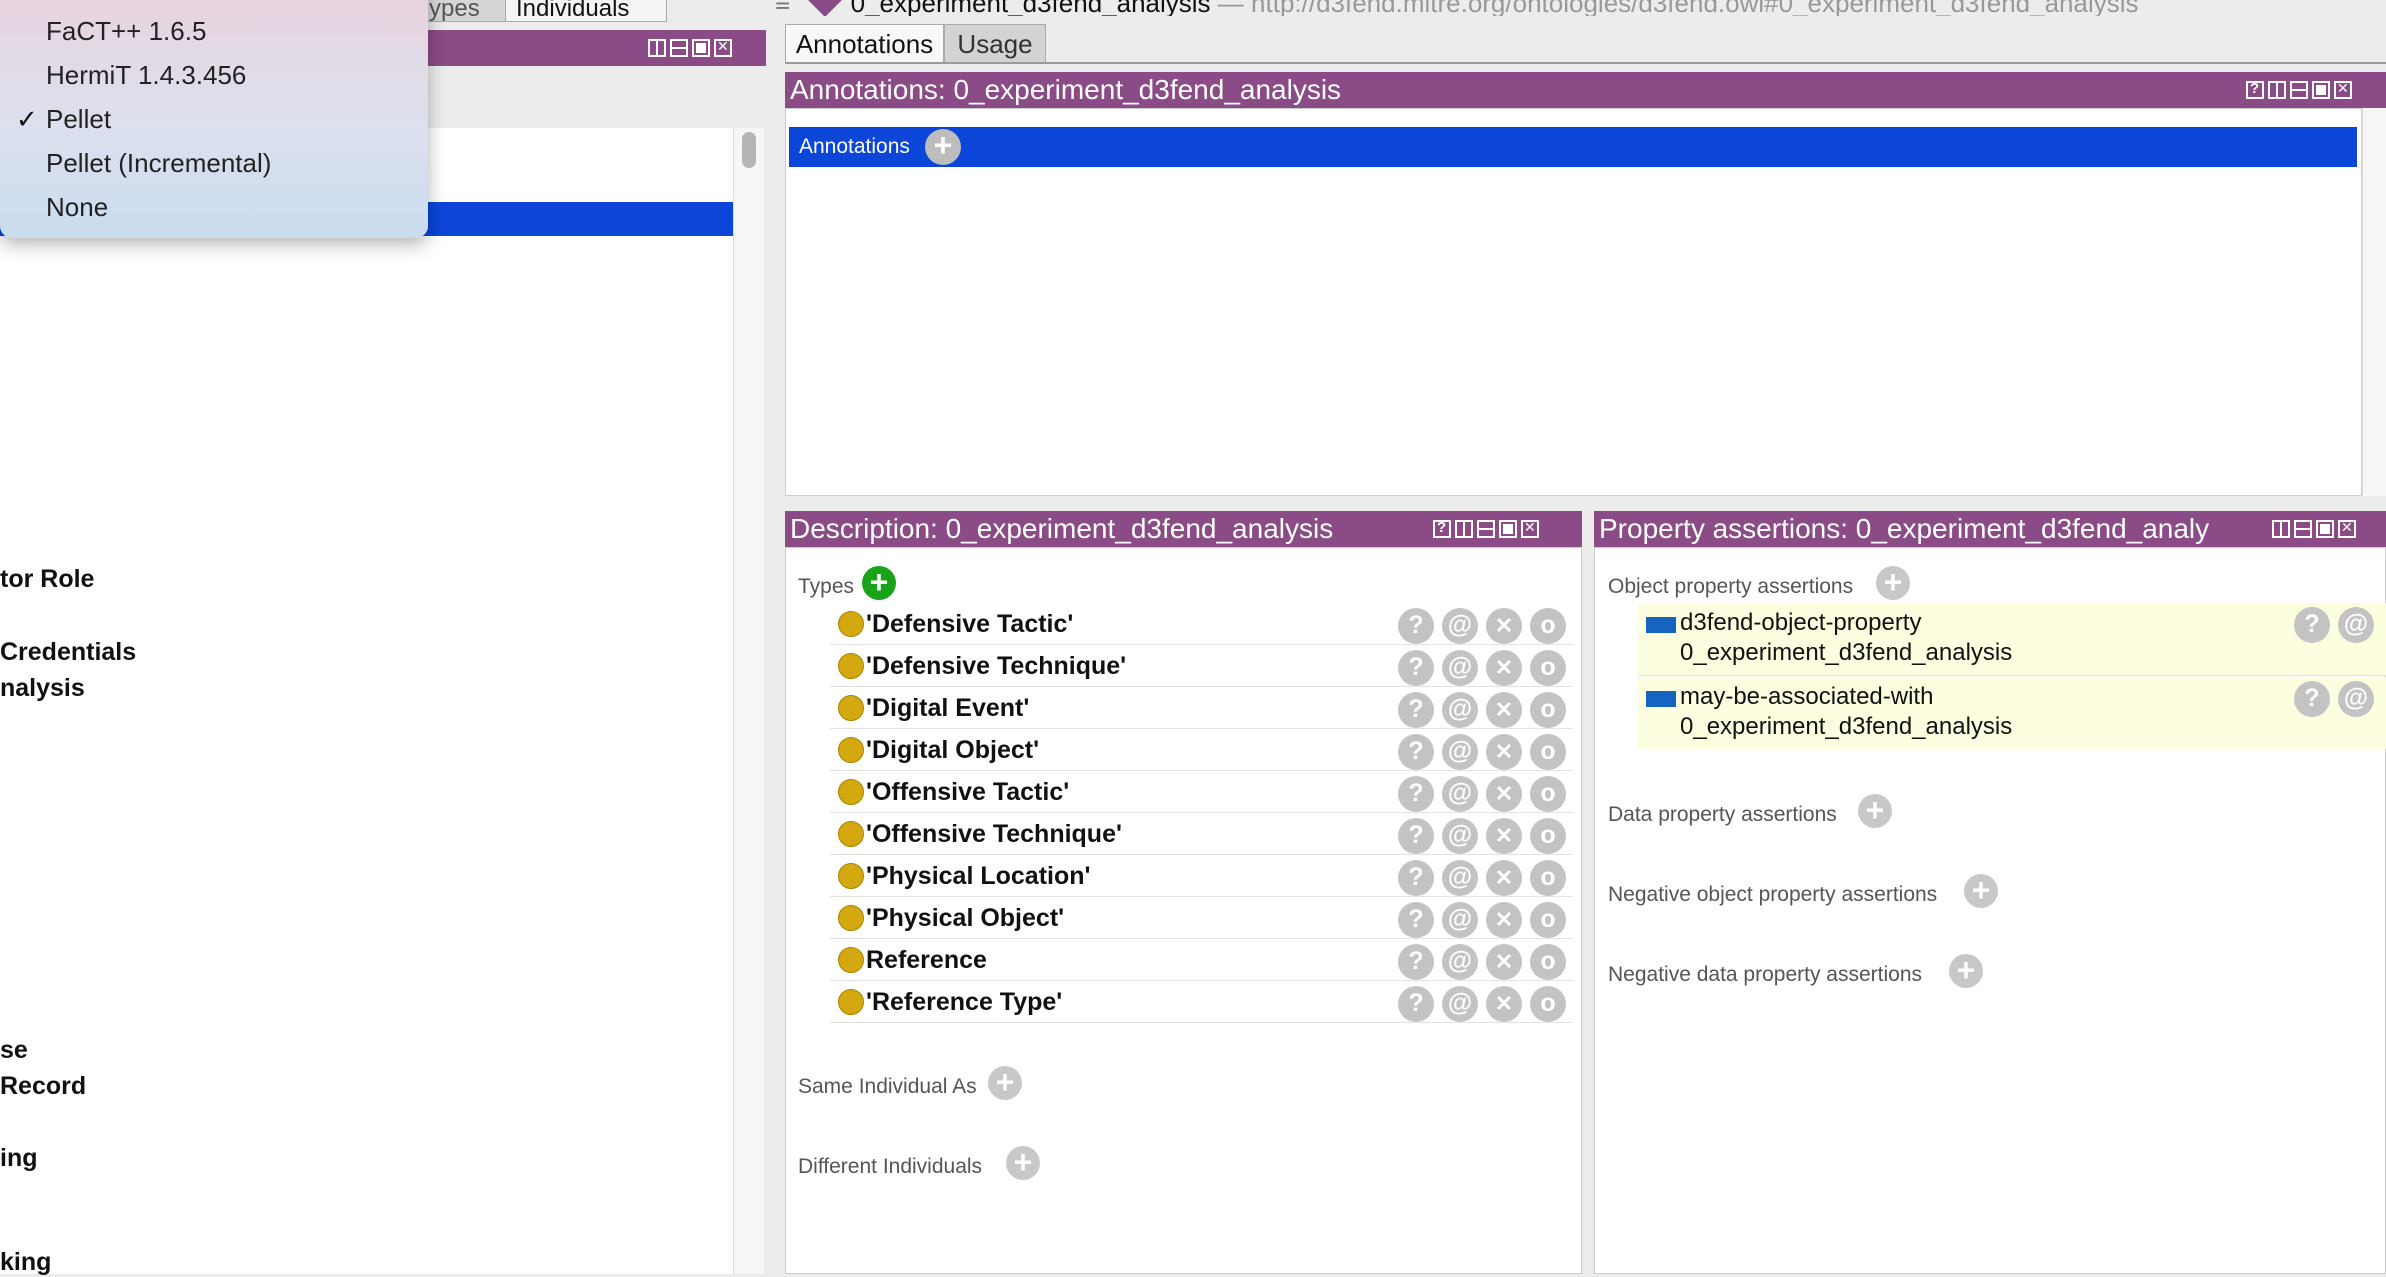 Image resolution: width=2386 pixels, height=1277 pixels. Describe the element at coordinates (1201, 708) in the screenshot. I see `type-row: 'Digital Event'? @ ✕ o` at that location.